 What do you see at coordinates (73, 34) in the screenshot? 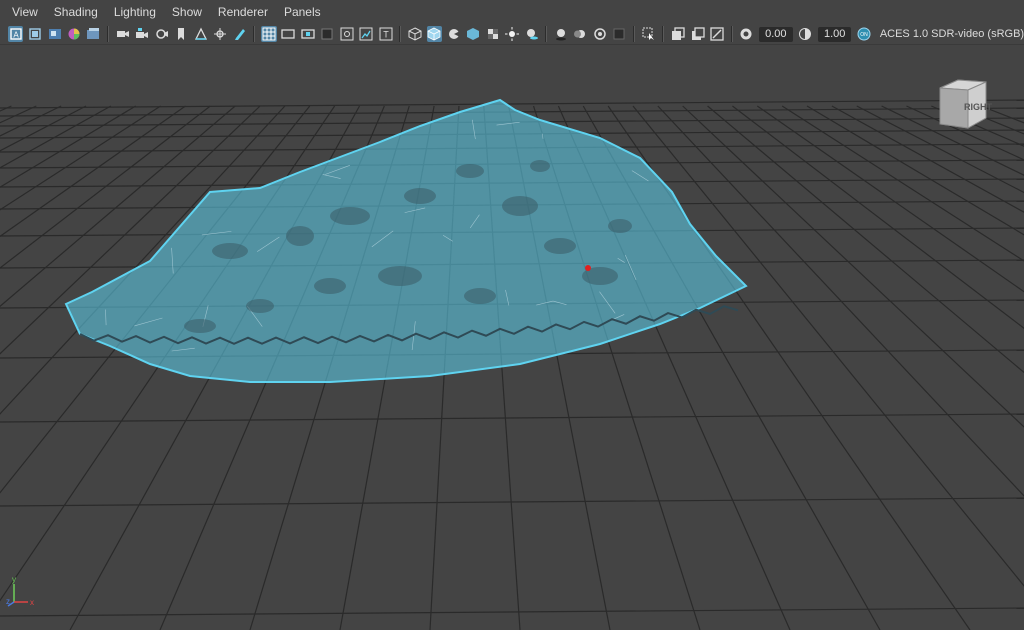
I see `image-plane-icon` at bounding box center [73, 34].